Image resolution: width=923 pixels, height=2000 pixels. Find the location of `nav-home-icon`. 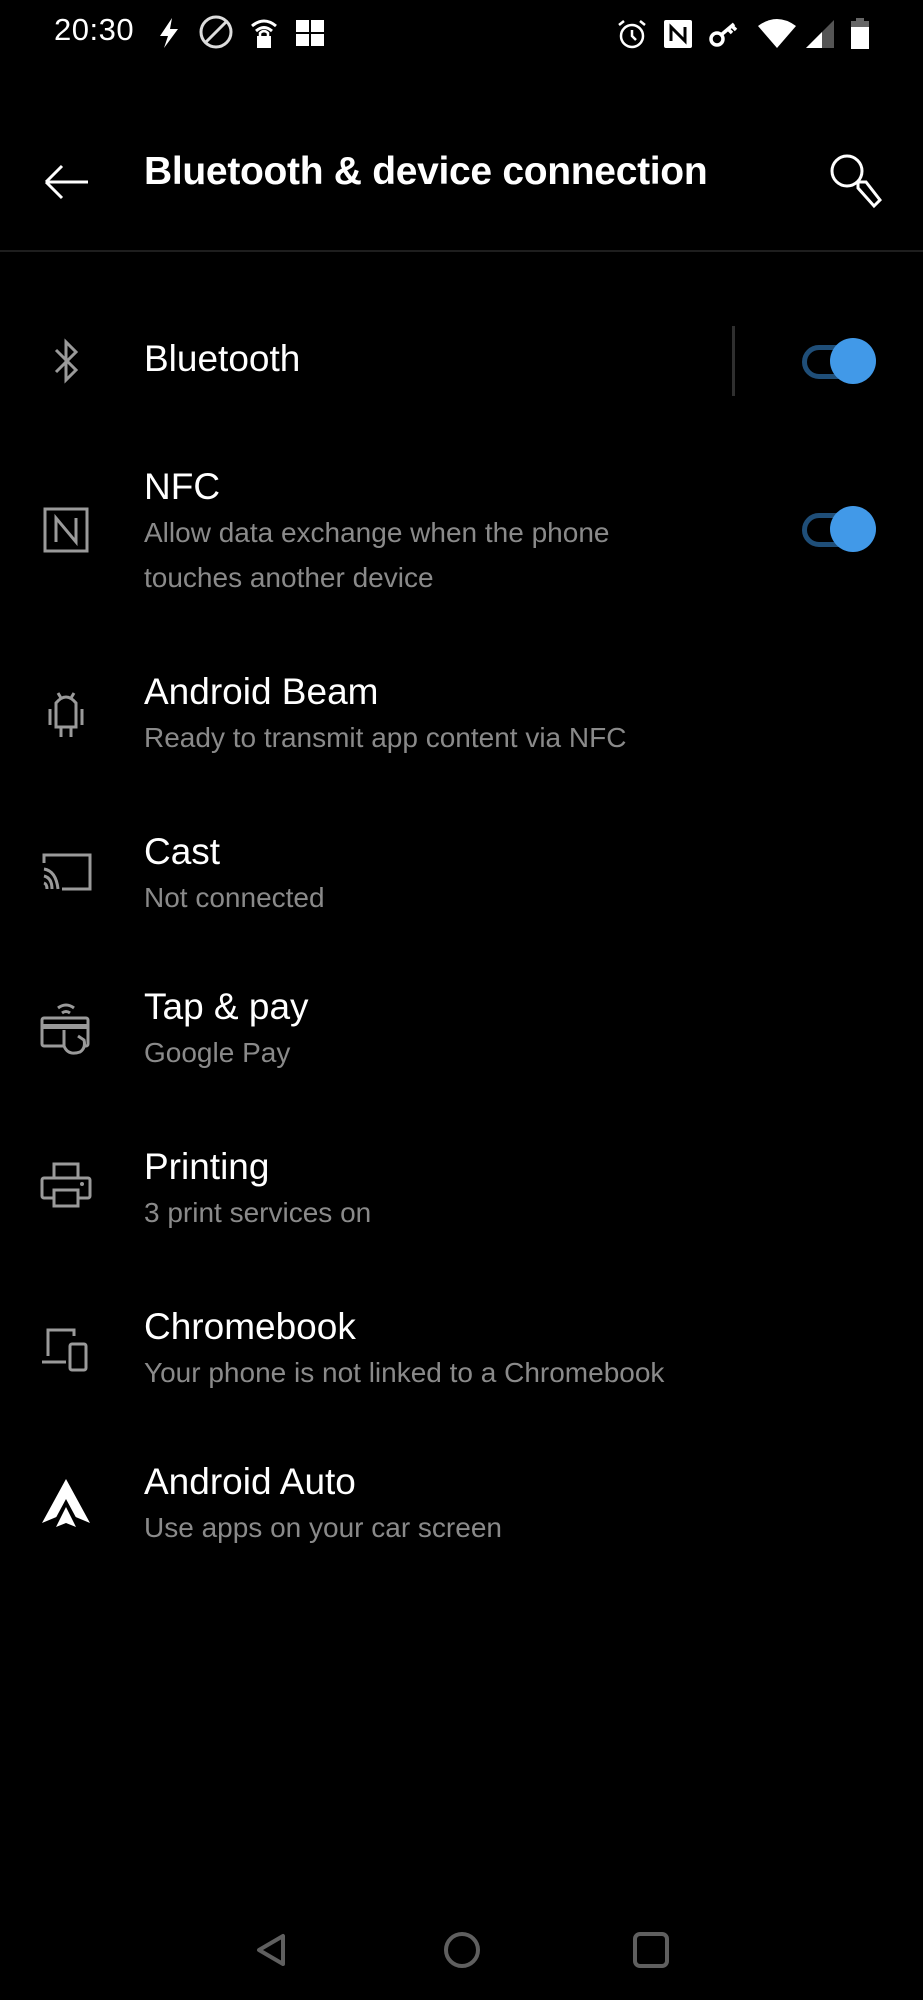

nav-home-icon is located at coordinates (462, 1950).